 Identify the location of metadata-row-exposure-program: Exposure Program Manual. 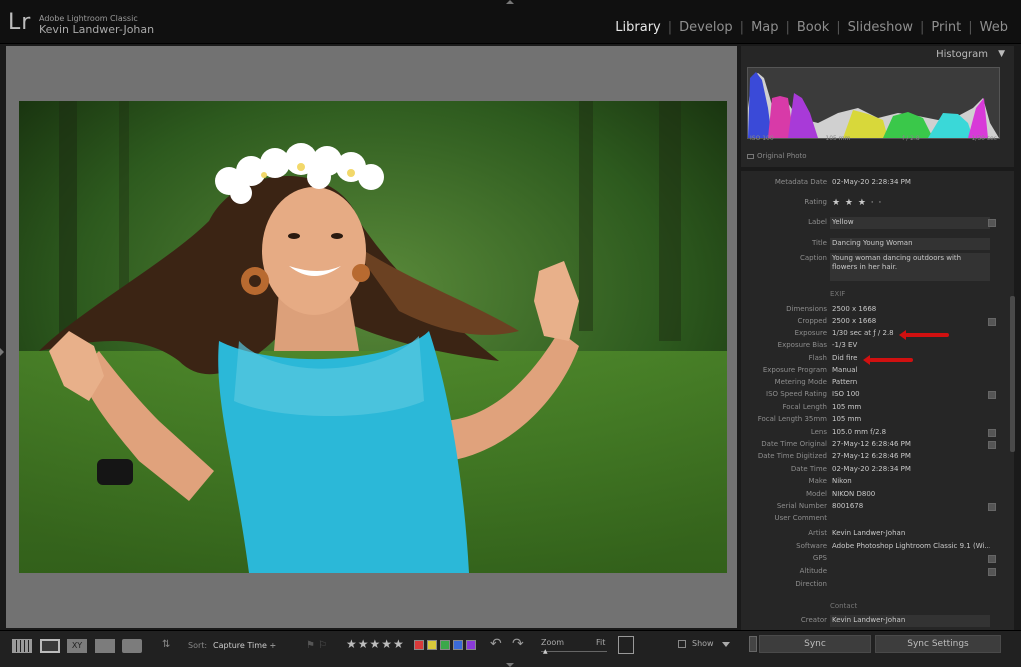
(871, 371).